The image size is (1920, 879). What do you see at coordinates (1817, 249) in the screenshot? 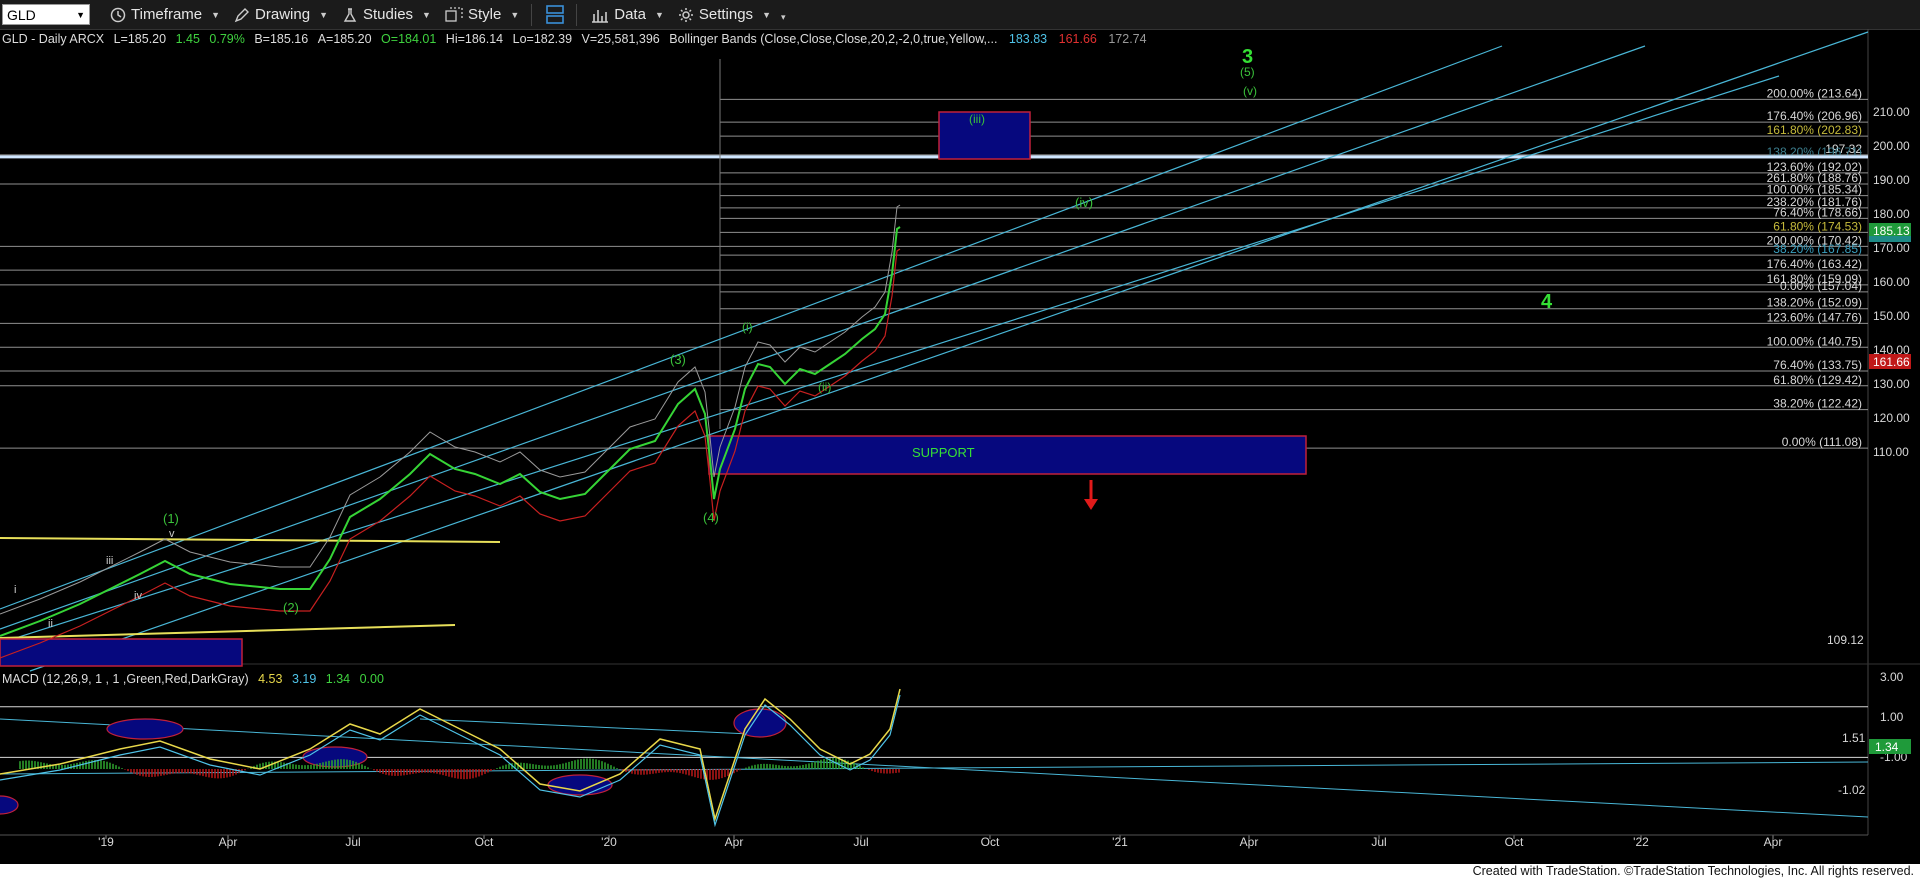
I see `fib-level-label: 38.20% (167.85)` at bounding box center [1817, 249].